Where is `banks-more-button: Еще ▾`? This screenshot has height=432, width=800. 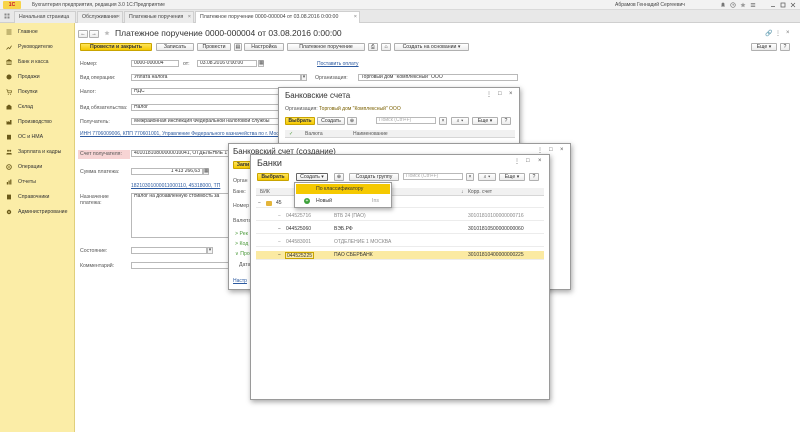
banks-more-button: Еще ▾ is located at coordinates (512, 177).